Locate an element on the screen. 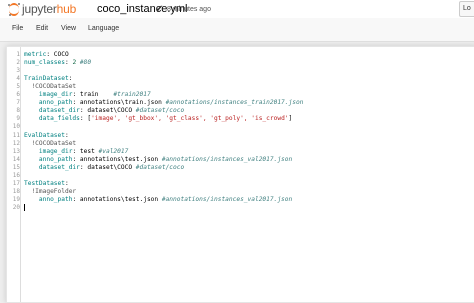 The image size is (474, 303). text-cursor is located at coordinates (24, 207).